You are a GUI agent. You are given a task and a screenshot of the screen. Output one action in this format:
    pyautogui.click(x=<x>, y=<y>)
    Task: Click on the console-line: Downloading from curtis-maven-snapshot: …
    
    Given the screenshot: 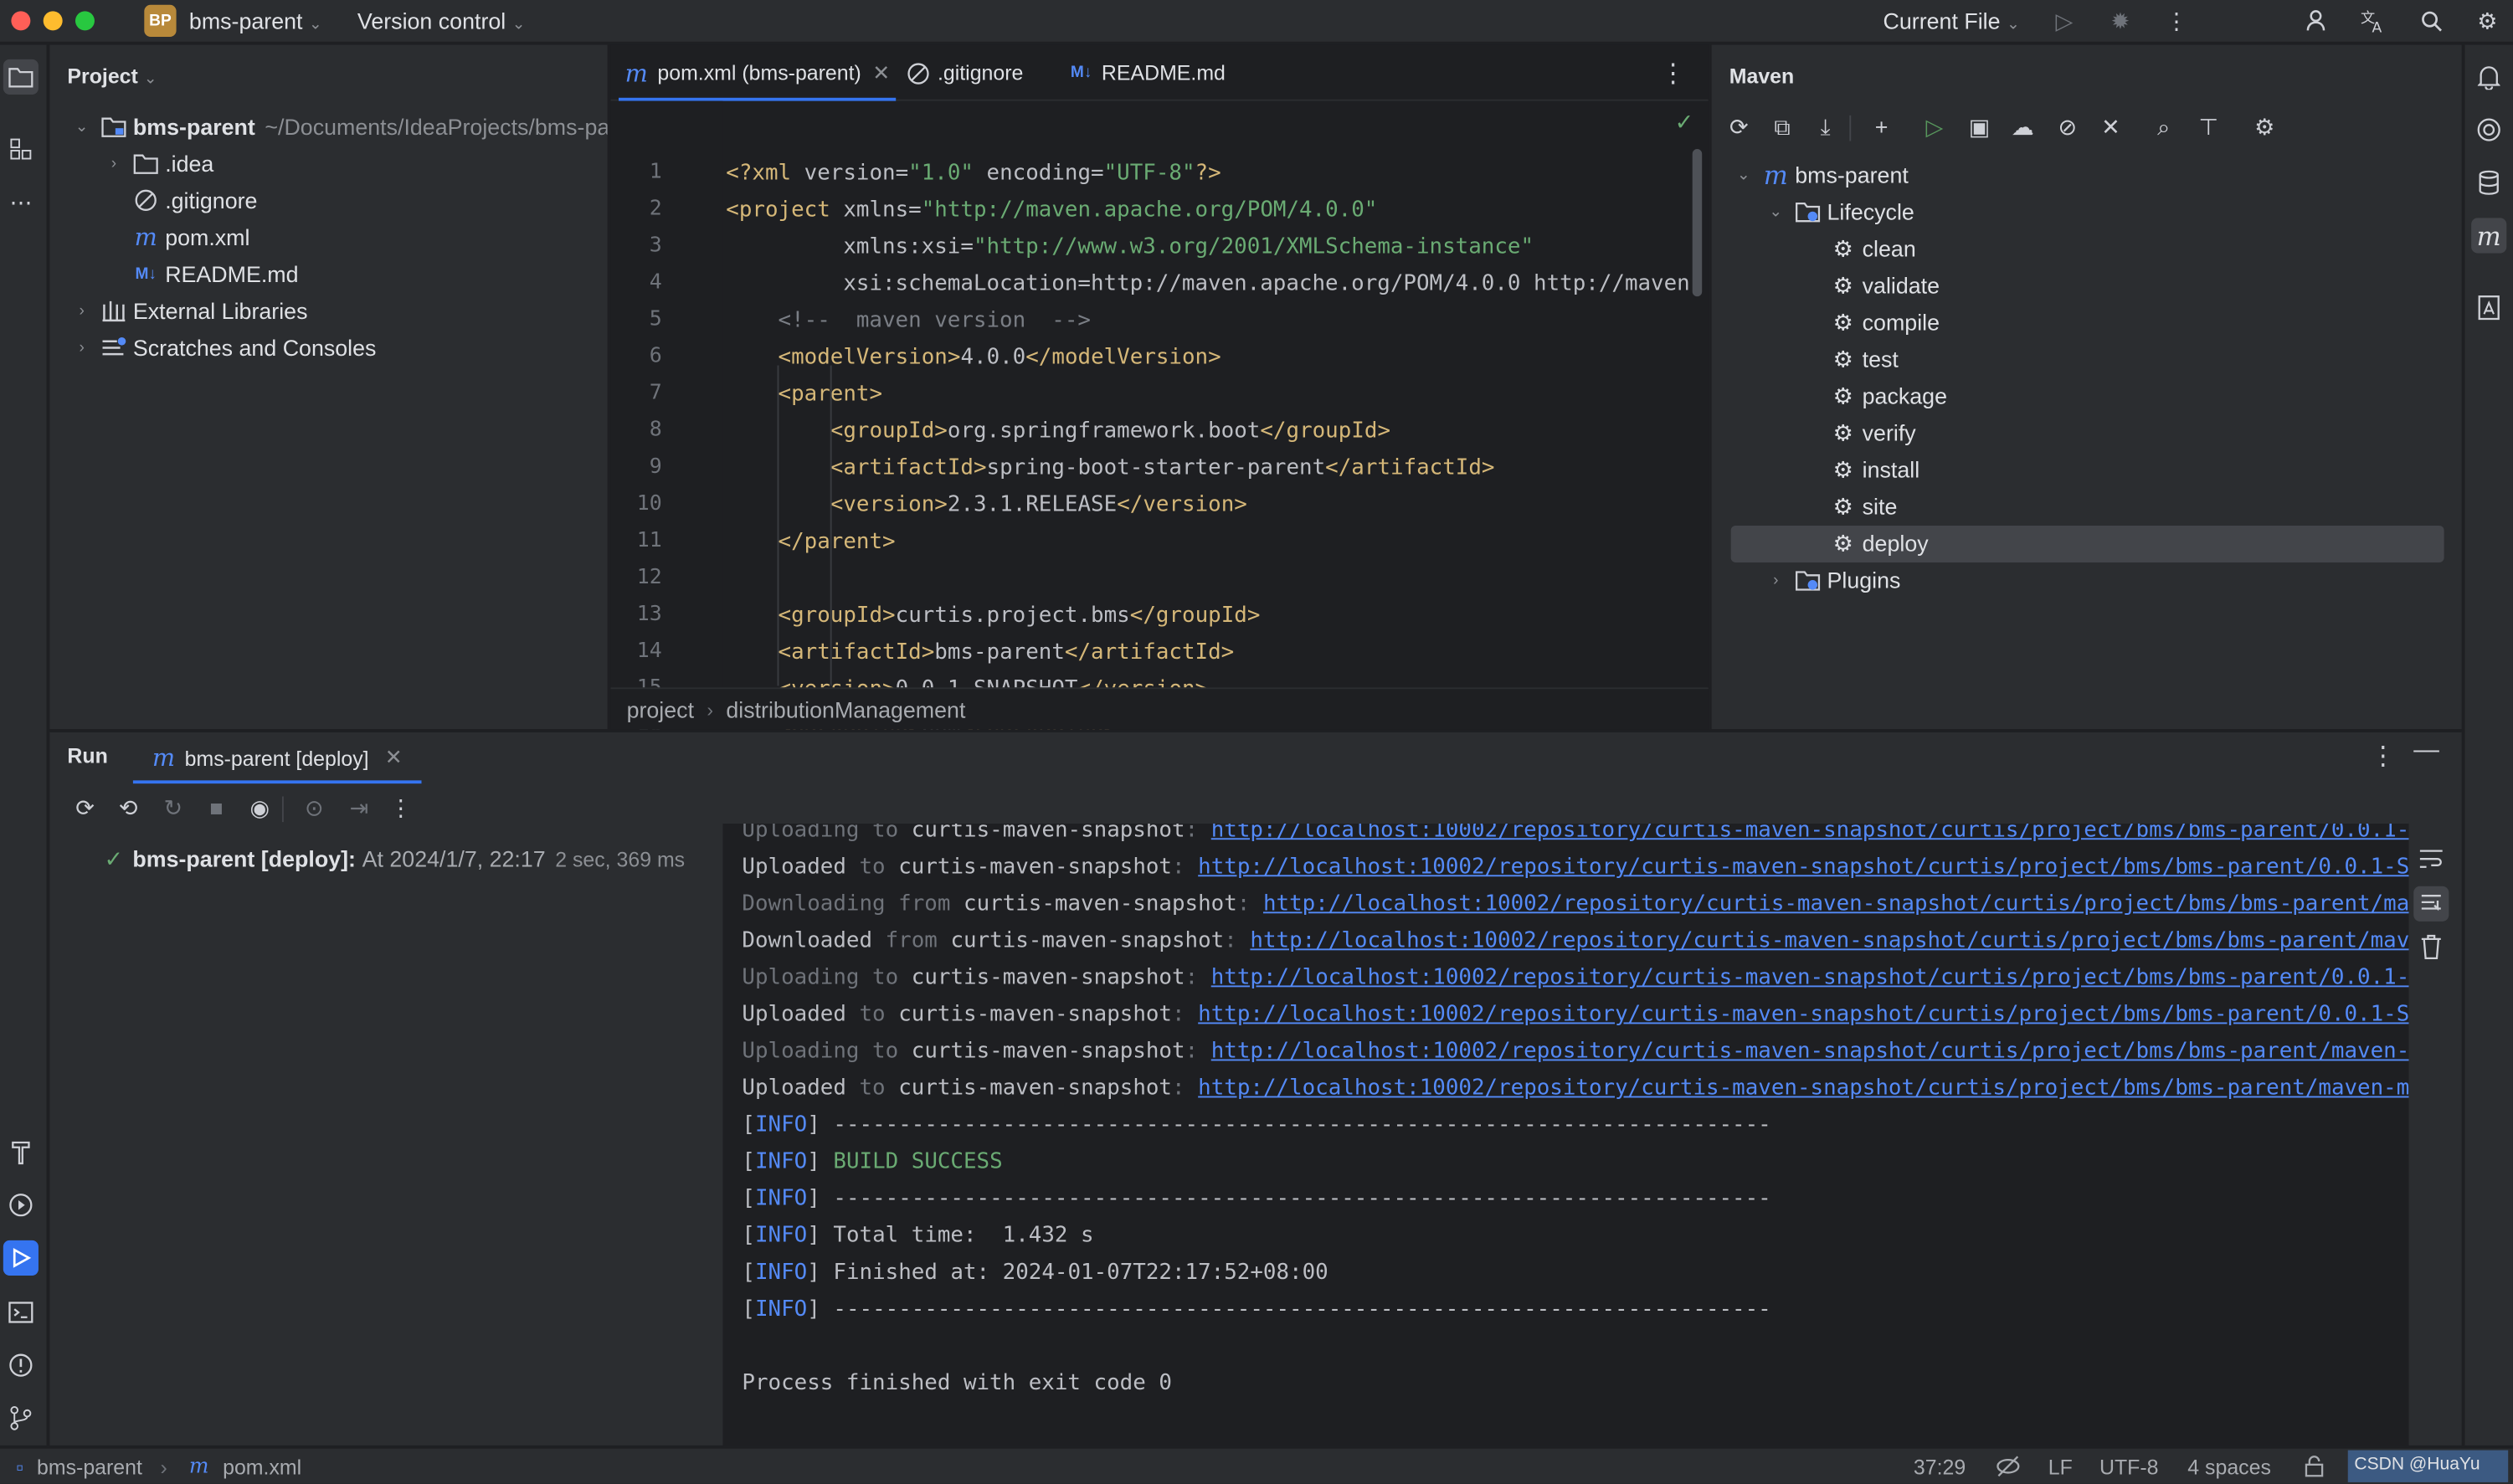 What is the action you would take?
    pyautogui.click(x=1575, y=904)
    